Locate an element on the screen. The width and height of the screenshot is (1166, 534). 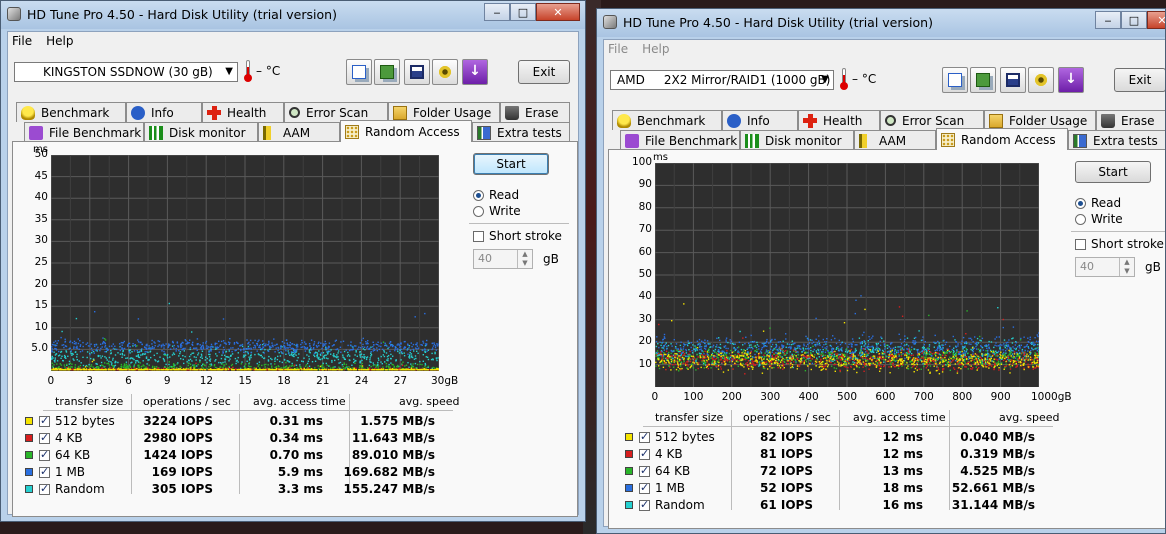
drive-select: KINGSTON SSDNOW (30 gB) ▼ is located at coordinates (126, 72).